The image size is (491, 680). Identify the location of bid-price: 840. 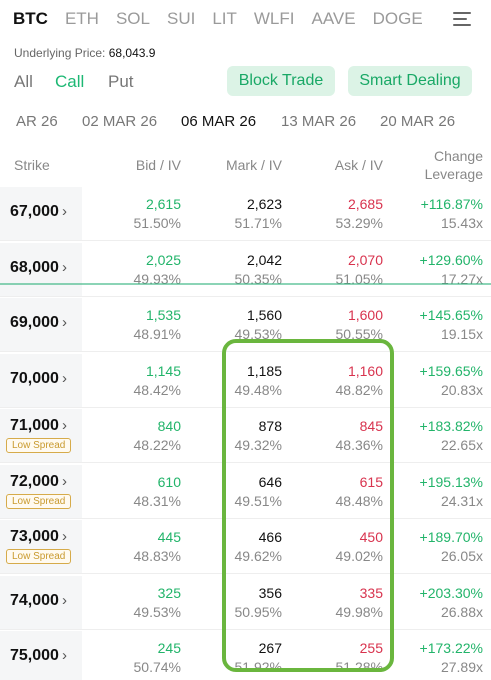
(169, 426).